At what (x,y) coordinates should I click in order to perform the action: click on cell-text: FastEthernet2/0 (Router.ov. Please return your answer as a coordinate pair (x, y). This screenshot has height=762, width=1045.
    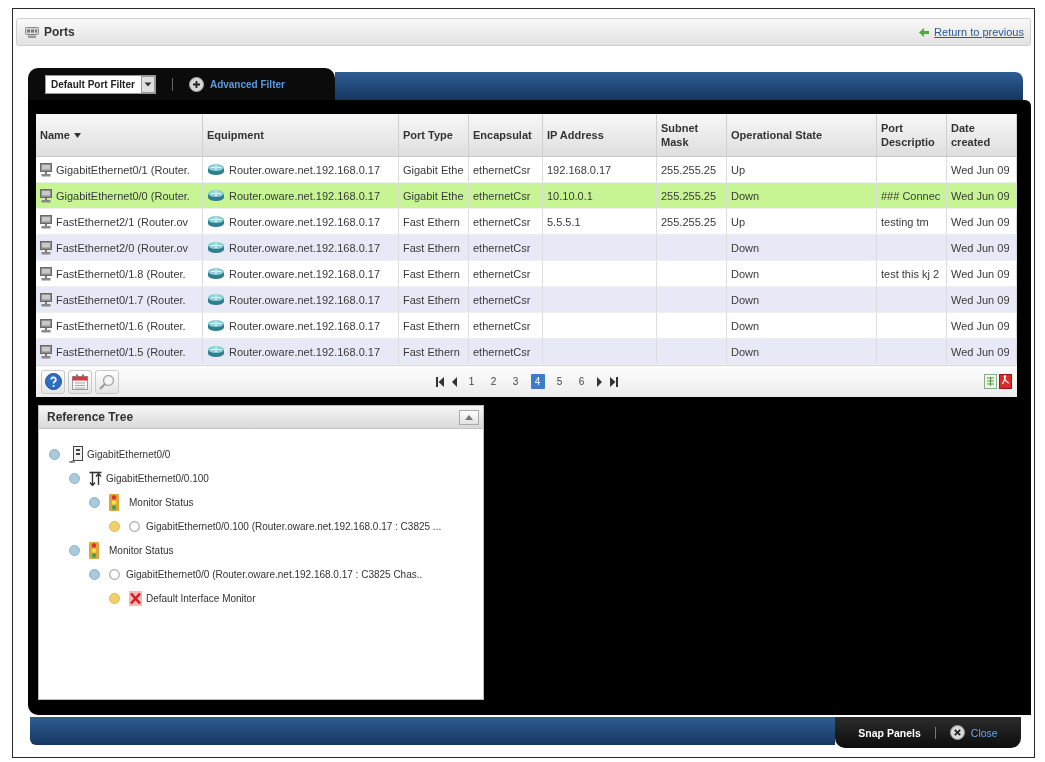
    Looking at the image, I should click on (122, 247).